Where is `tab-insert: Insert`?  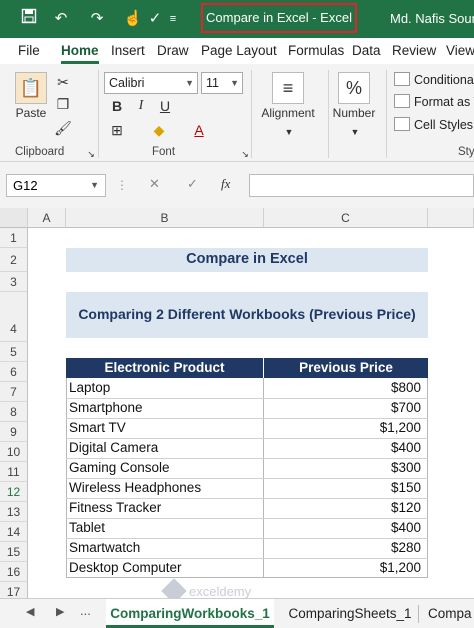 tab-insert: Insert is located at coordinates (128, 51).